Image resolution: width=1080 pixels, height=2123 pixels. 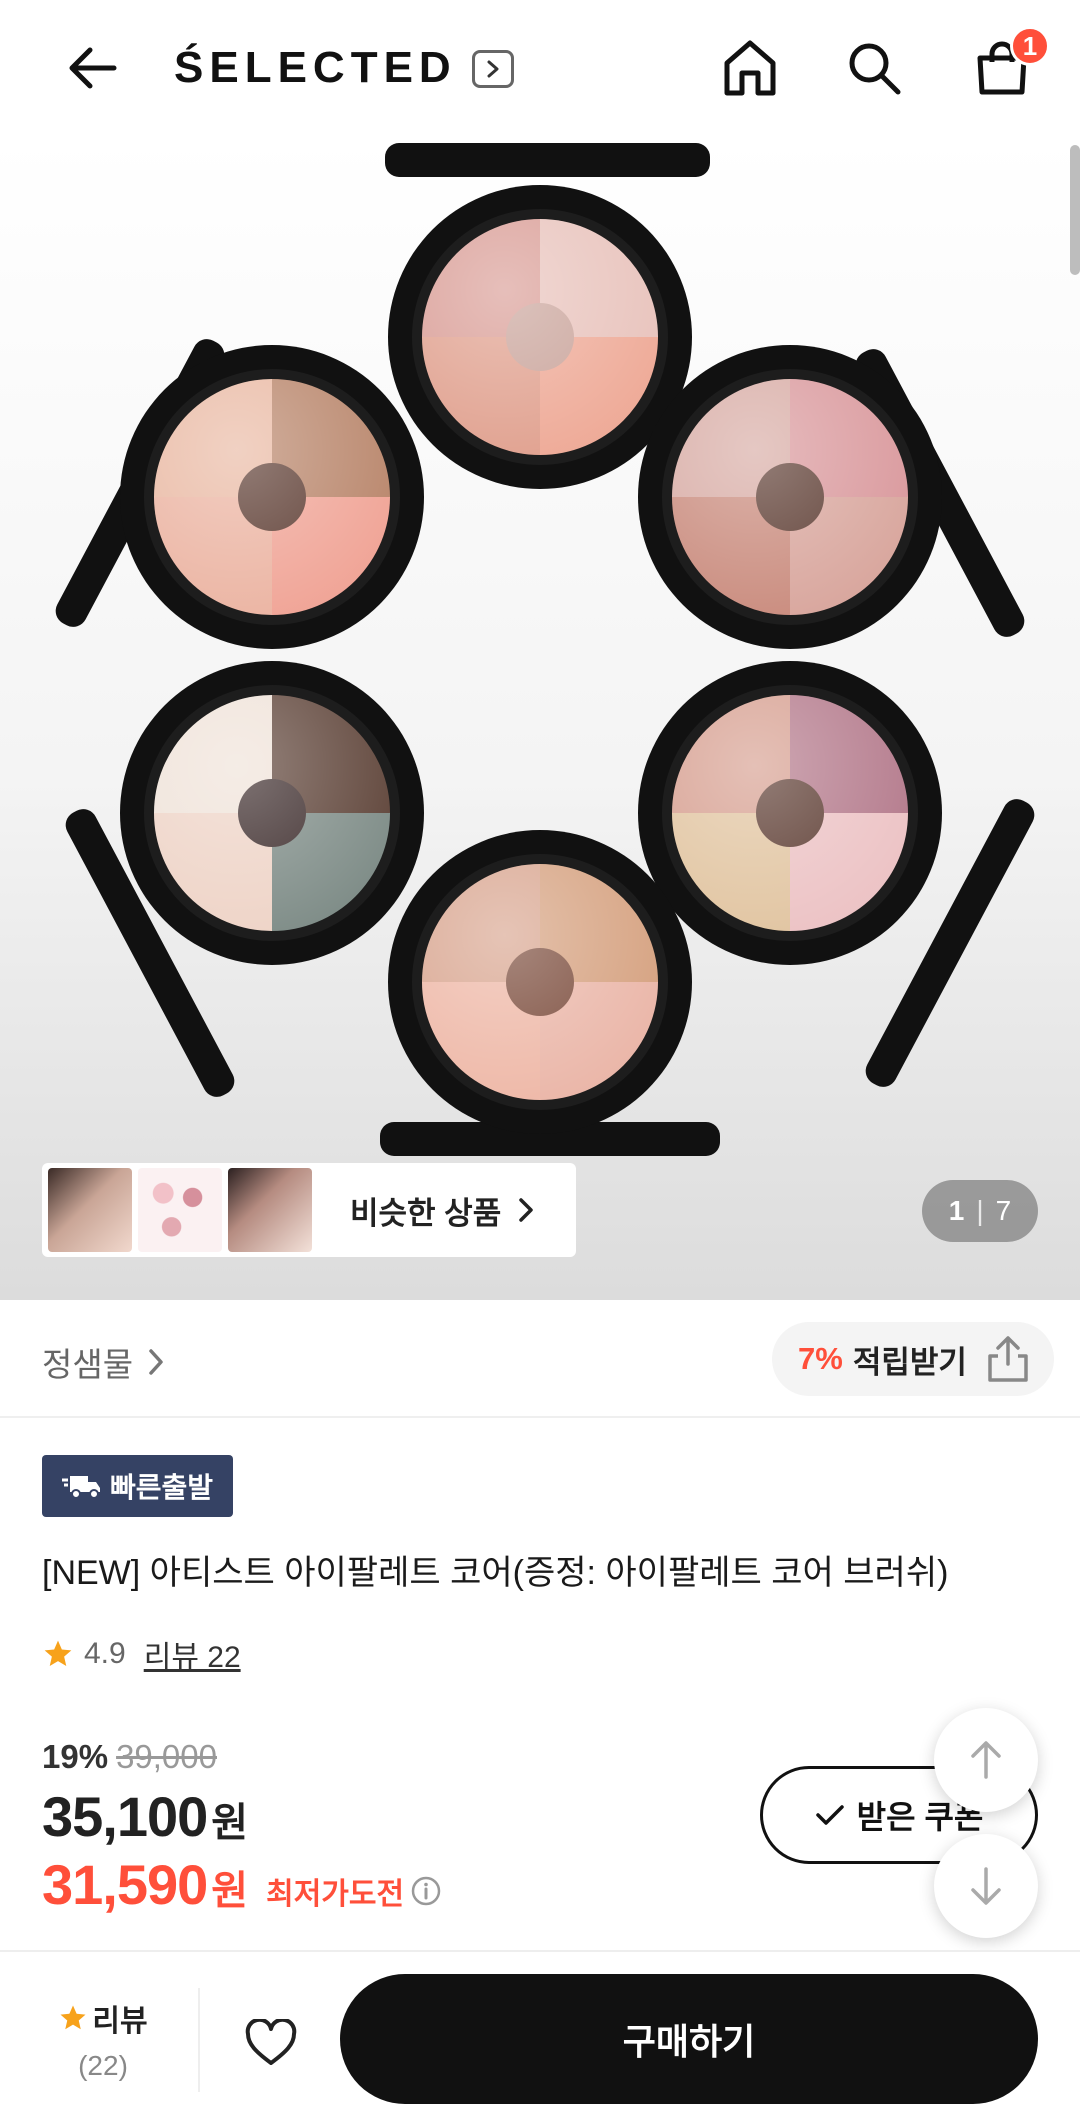 I want to click on brand-title: ŚELECTED, so click(x=315, y=68).